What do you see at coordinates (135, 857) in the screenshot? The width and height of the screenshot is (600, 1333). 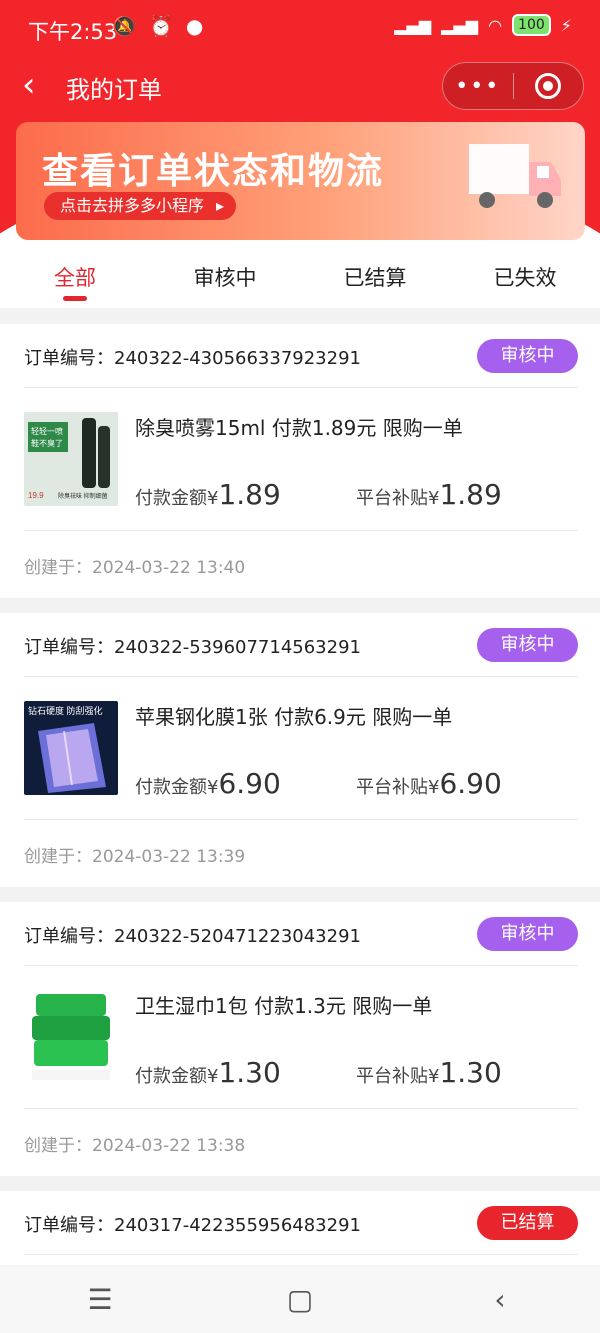 I see `created-time: 创建于：2024-03-22 13:39` at bounding box center [135, 857].